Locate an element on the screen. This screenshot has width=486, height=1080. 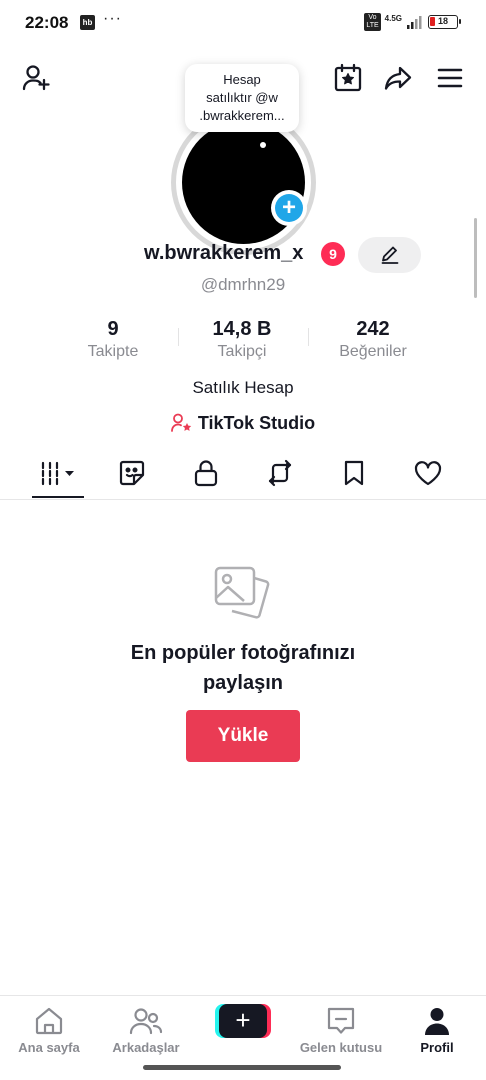
add-story-button: + is located at coordinates (289, 208).